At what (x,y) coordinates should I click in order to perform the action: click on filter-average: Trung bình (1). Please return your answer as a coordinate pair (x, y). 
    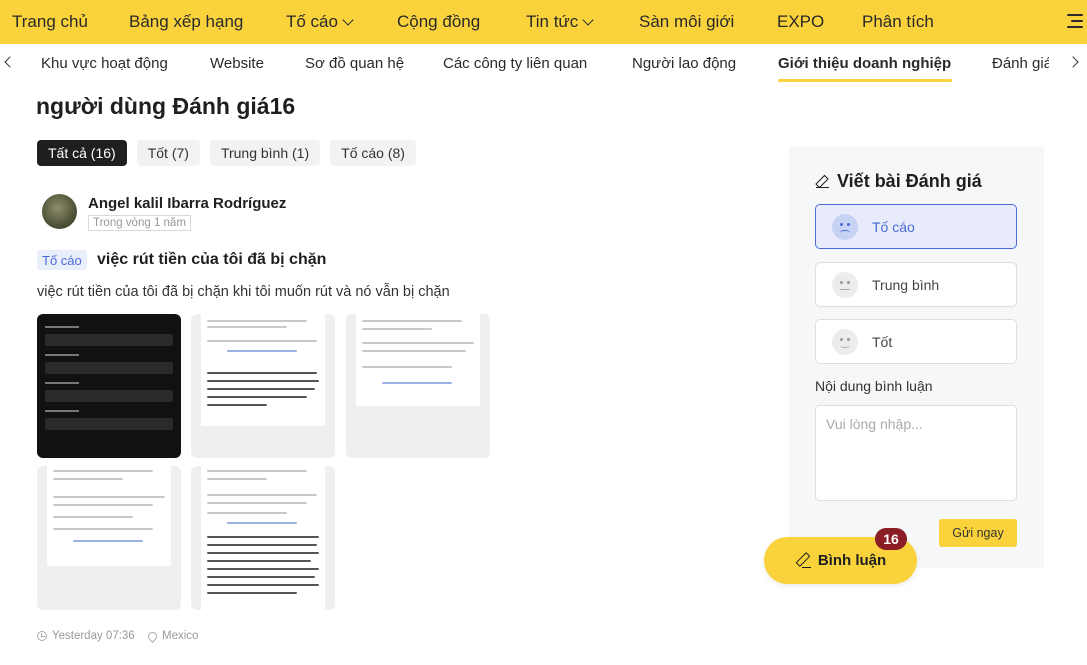
    Looking at the image, I should click on (265, 153).